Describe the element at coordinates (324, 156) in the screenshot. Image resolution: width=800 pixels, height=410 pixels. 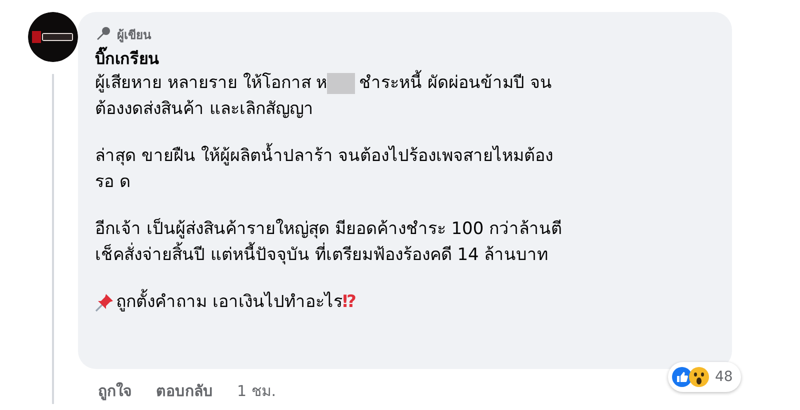
I see `comment-text: ล่าสุด ขายฝืน ให้ผู้ผลิตน้ำปลาร้า จนต้องไปร้องเพจสายไหมต้อง` at that location.